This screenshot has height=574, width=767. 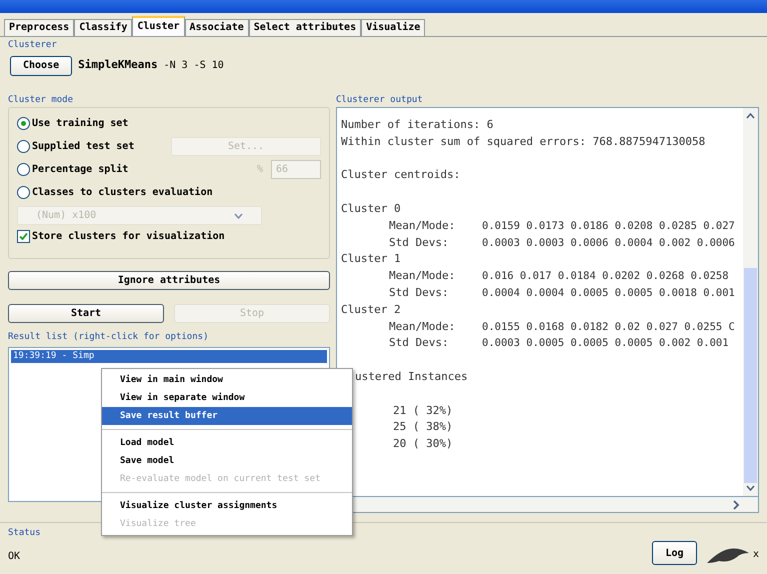 I want to click on radio-label: Classes to clusters evaluation, so click(x=122, y=193).